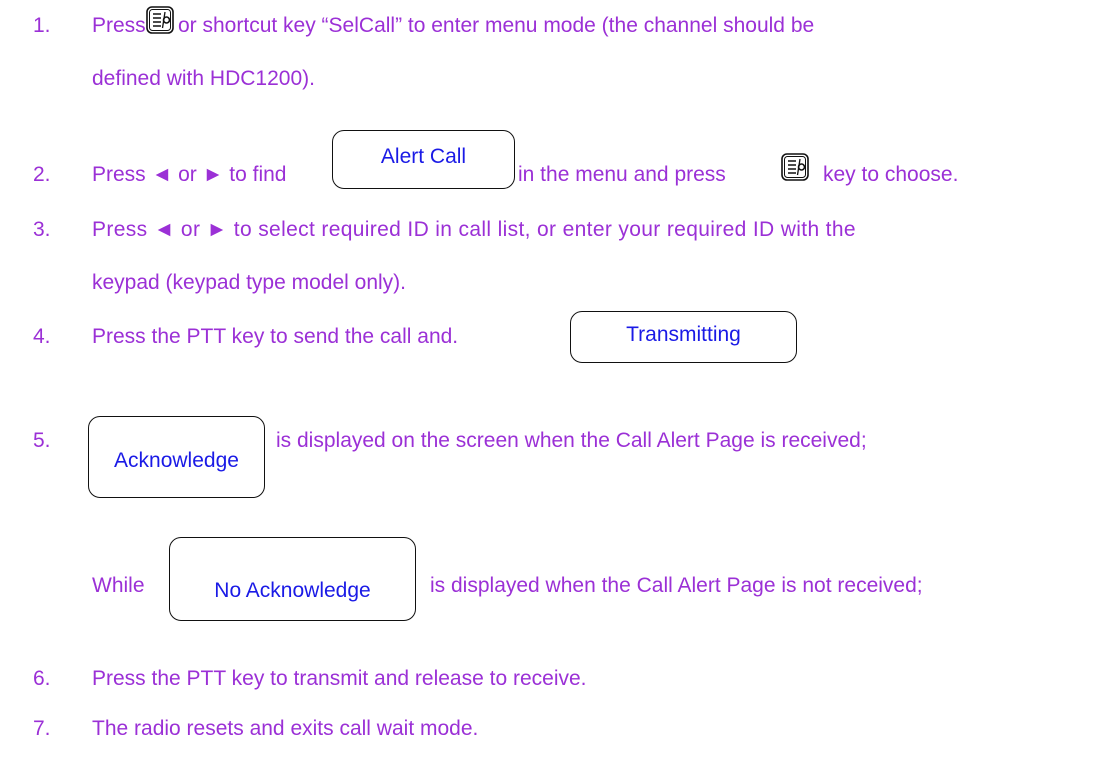 Image resolution: width=1115 pixels, height=758 pixels. Describe the element at coordinates (891, 174) in the screenshot. I see `step-text: key to choose.` at that location.